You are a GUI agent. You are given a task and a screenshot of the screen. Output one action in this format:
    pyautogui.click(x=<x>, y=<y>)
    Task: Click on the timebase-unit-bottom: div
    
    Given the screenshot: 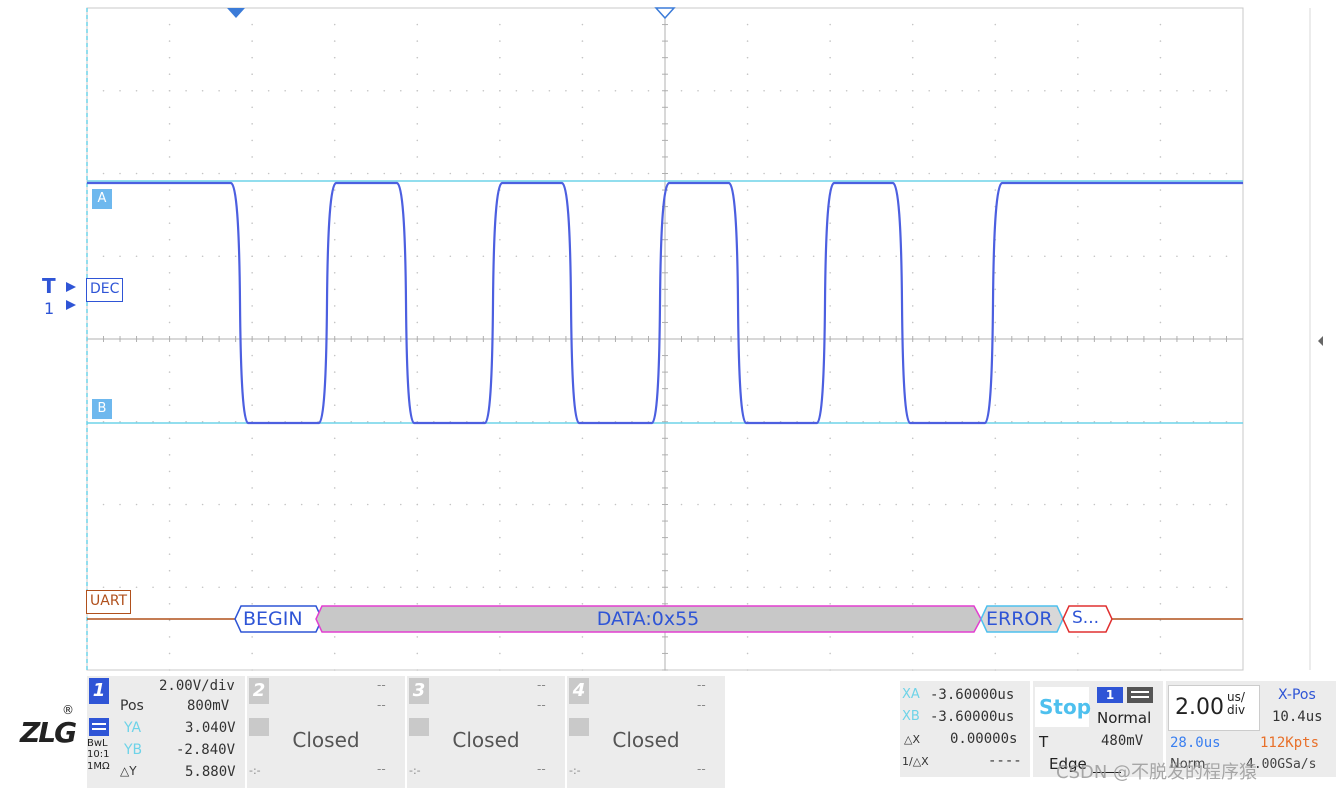 What is the action you would take?
    pyautogui.click(x=1236, y=710)
    